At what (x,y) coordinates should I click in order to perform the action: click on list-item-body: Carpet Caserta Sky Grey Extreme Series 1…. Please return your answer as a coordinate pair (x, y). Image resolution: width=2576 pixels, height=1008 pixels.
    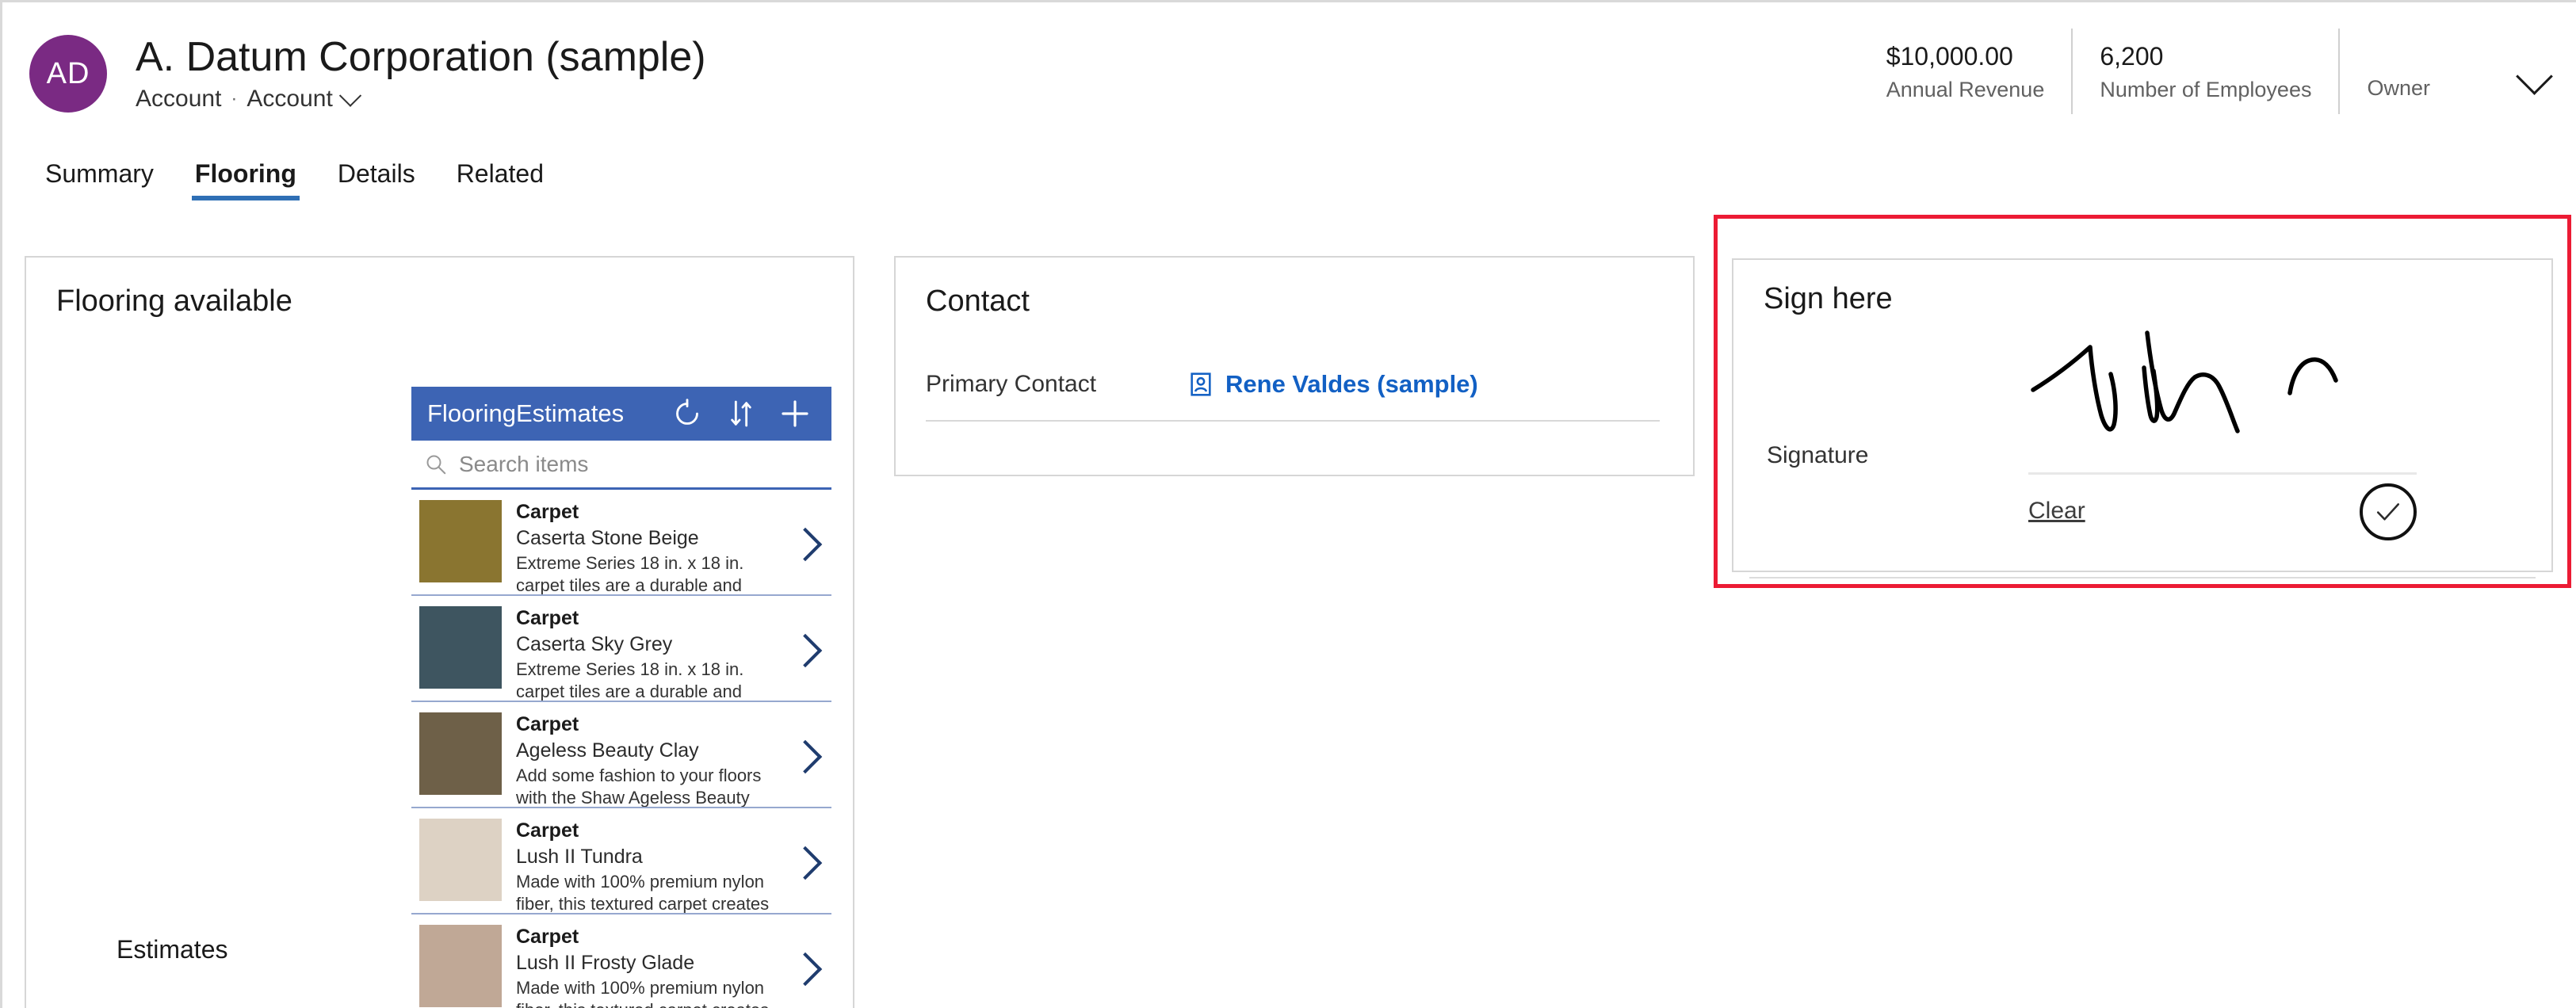
    Looking at the image, I should click on (645, 654).